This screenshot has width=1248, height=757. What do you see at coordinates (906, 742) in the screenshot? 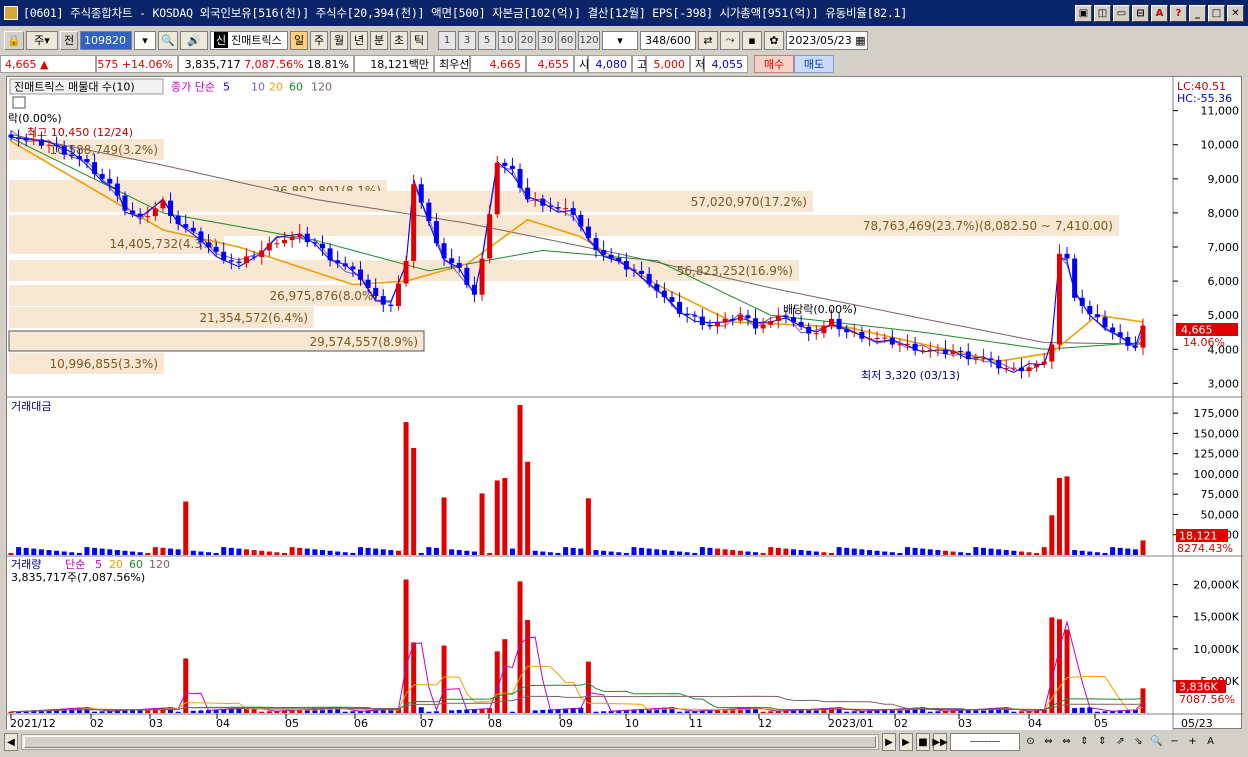
I see `play-icon: ▶` at bounding box center [906, 742].